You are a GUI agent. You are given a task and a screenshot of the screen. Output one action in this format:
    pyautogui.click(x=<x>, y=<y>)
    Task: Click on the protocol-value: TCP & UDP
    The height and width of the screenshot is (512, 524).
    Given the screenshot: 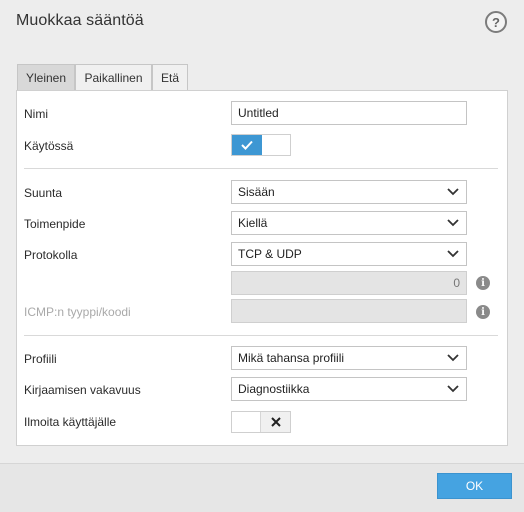 What is the action you would take?
    pyautogui.click(x=270, y=254)
    